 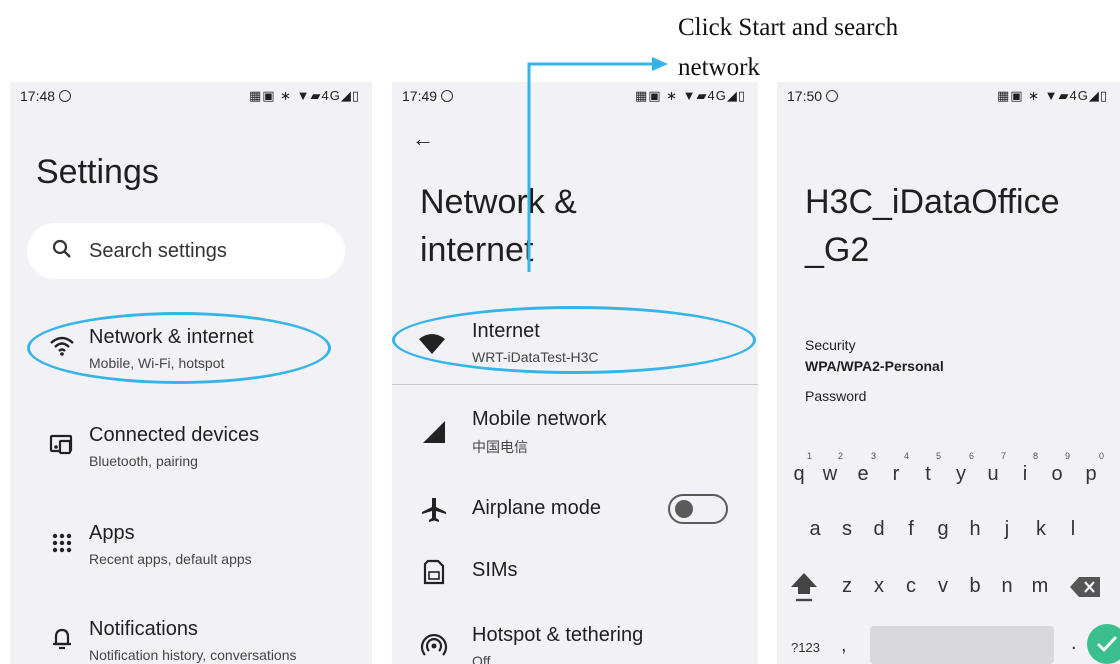 I want to click on period-key: ., so click(x=1074, y=643).